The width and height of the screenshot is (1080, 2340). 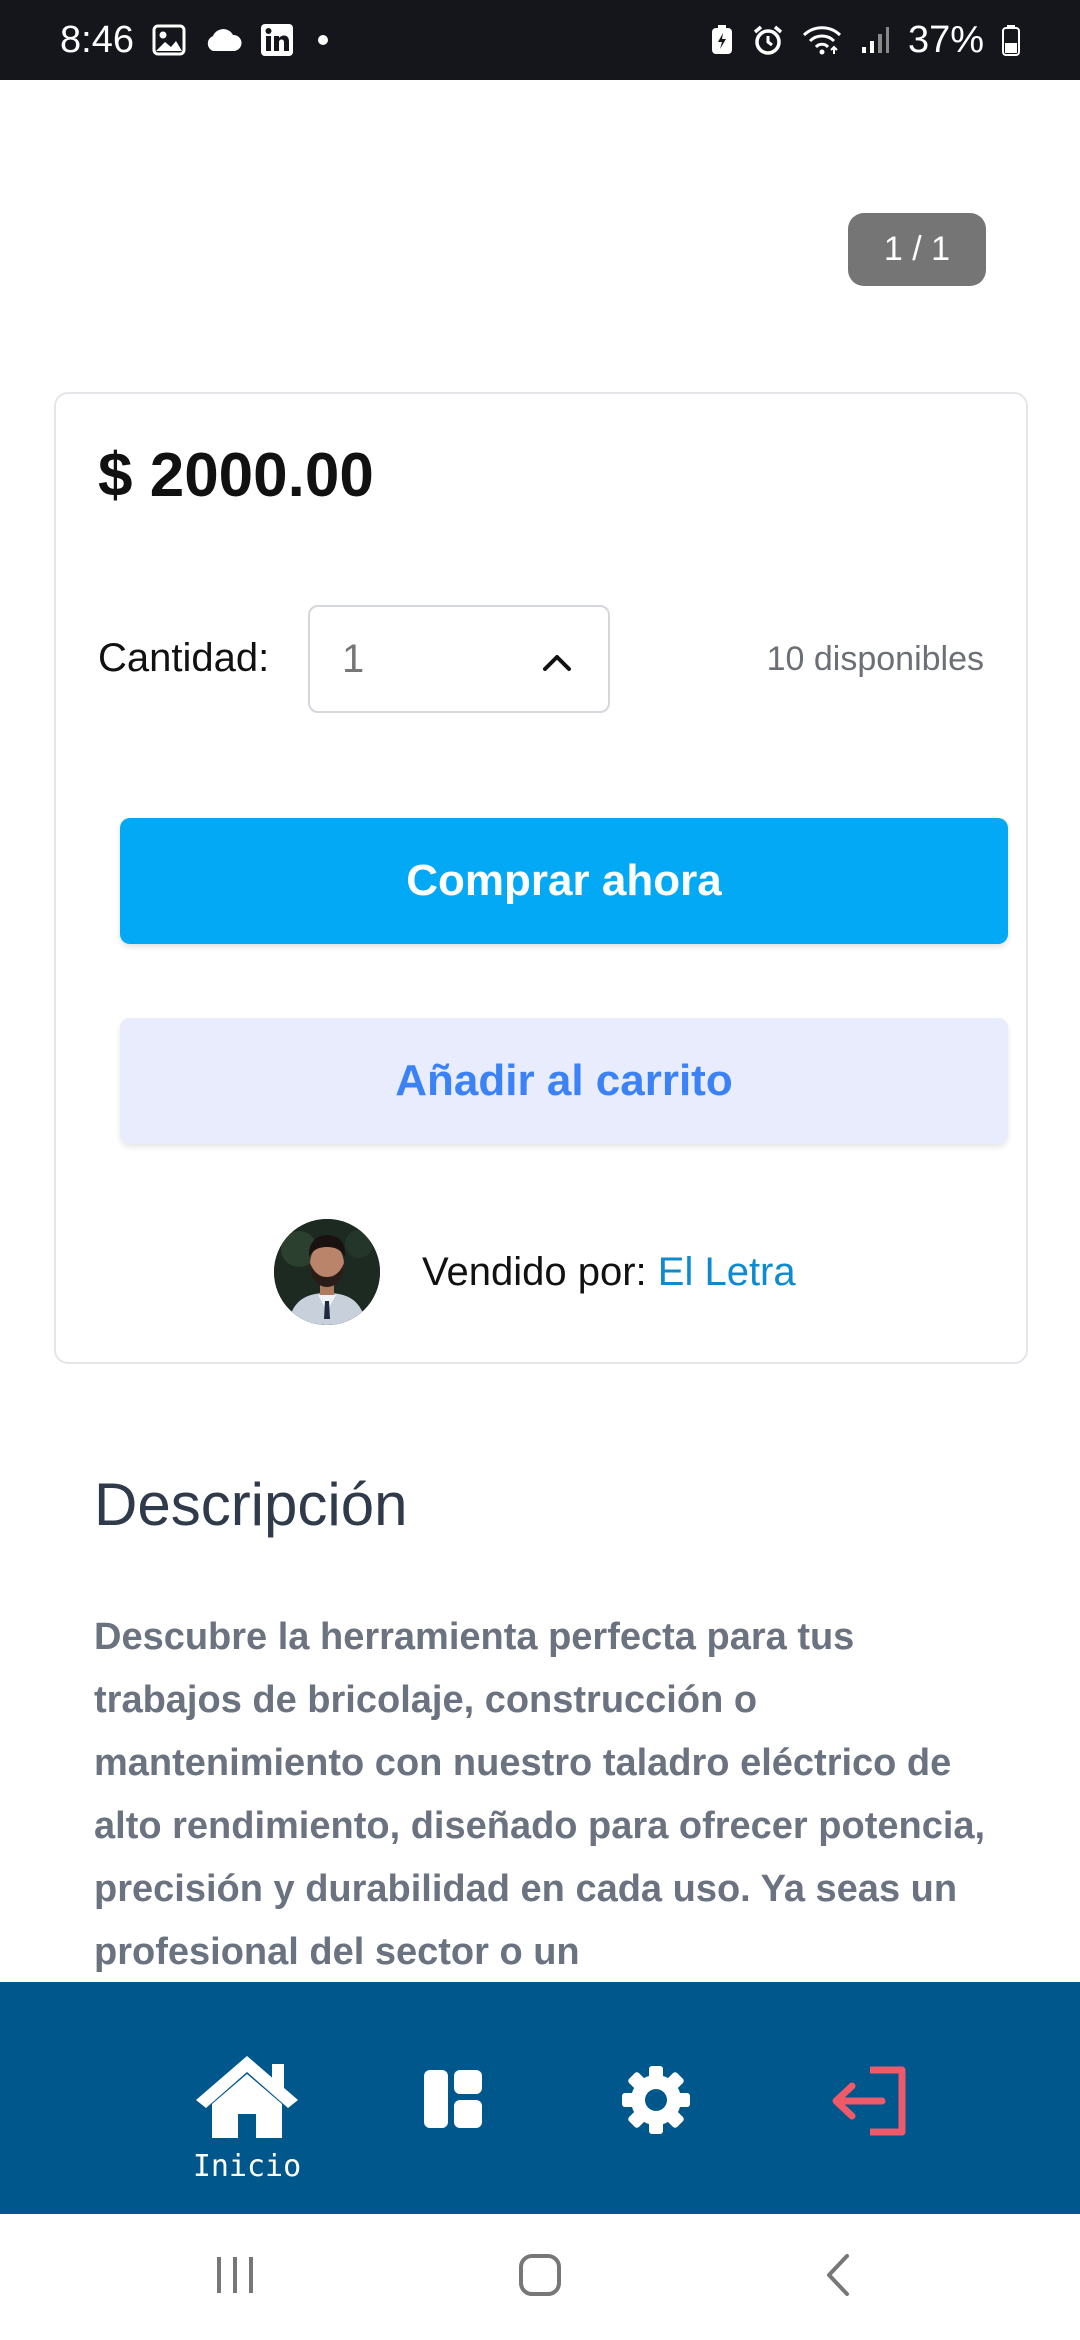 What do you see at coordinates (247, 2166) in the screenshot?
I see `nav-label-home: Inicio` at bounding box center [247, 2166].